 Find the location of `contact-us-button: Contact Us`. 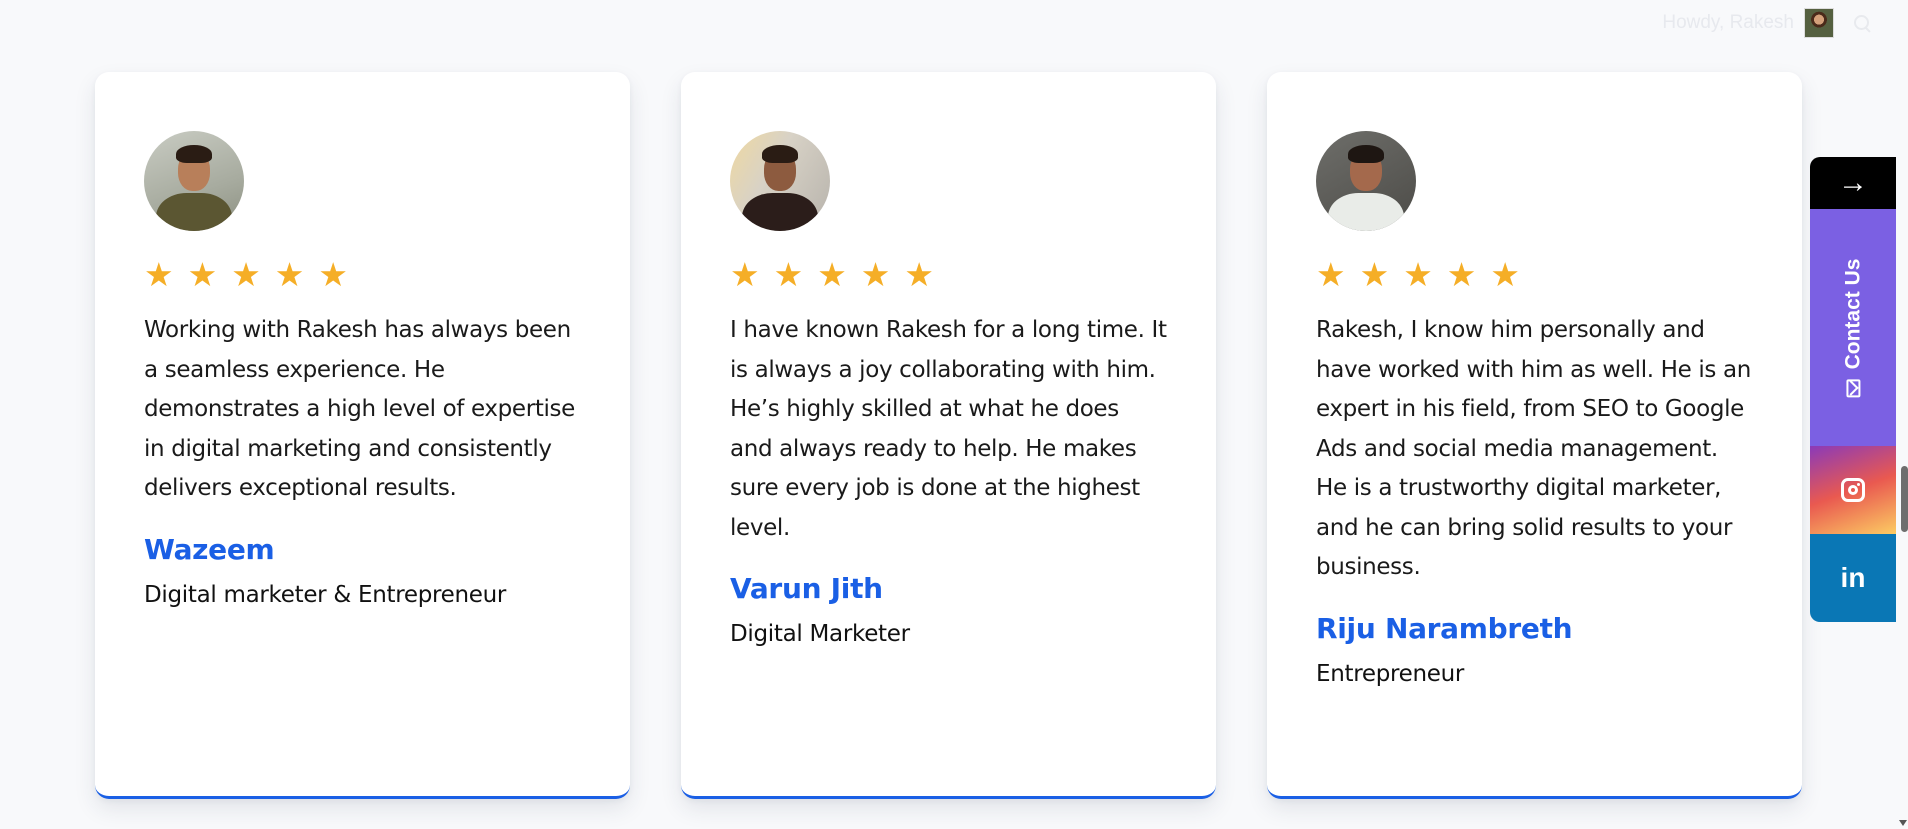

contact-us-button: Contact Us is located at coordinates (1853, 327).